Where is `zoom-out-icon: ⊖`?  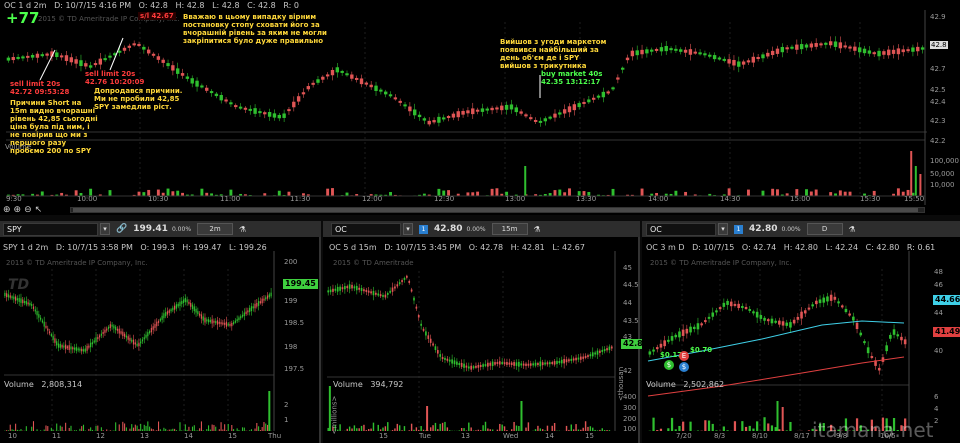
zoom-out-icon: ⊖ is located at coordinates (28, 210).